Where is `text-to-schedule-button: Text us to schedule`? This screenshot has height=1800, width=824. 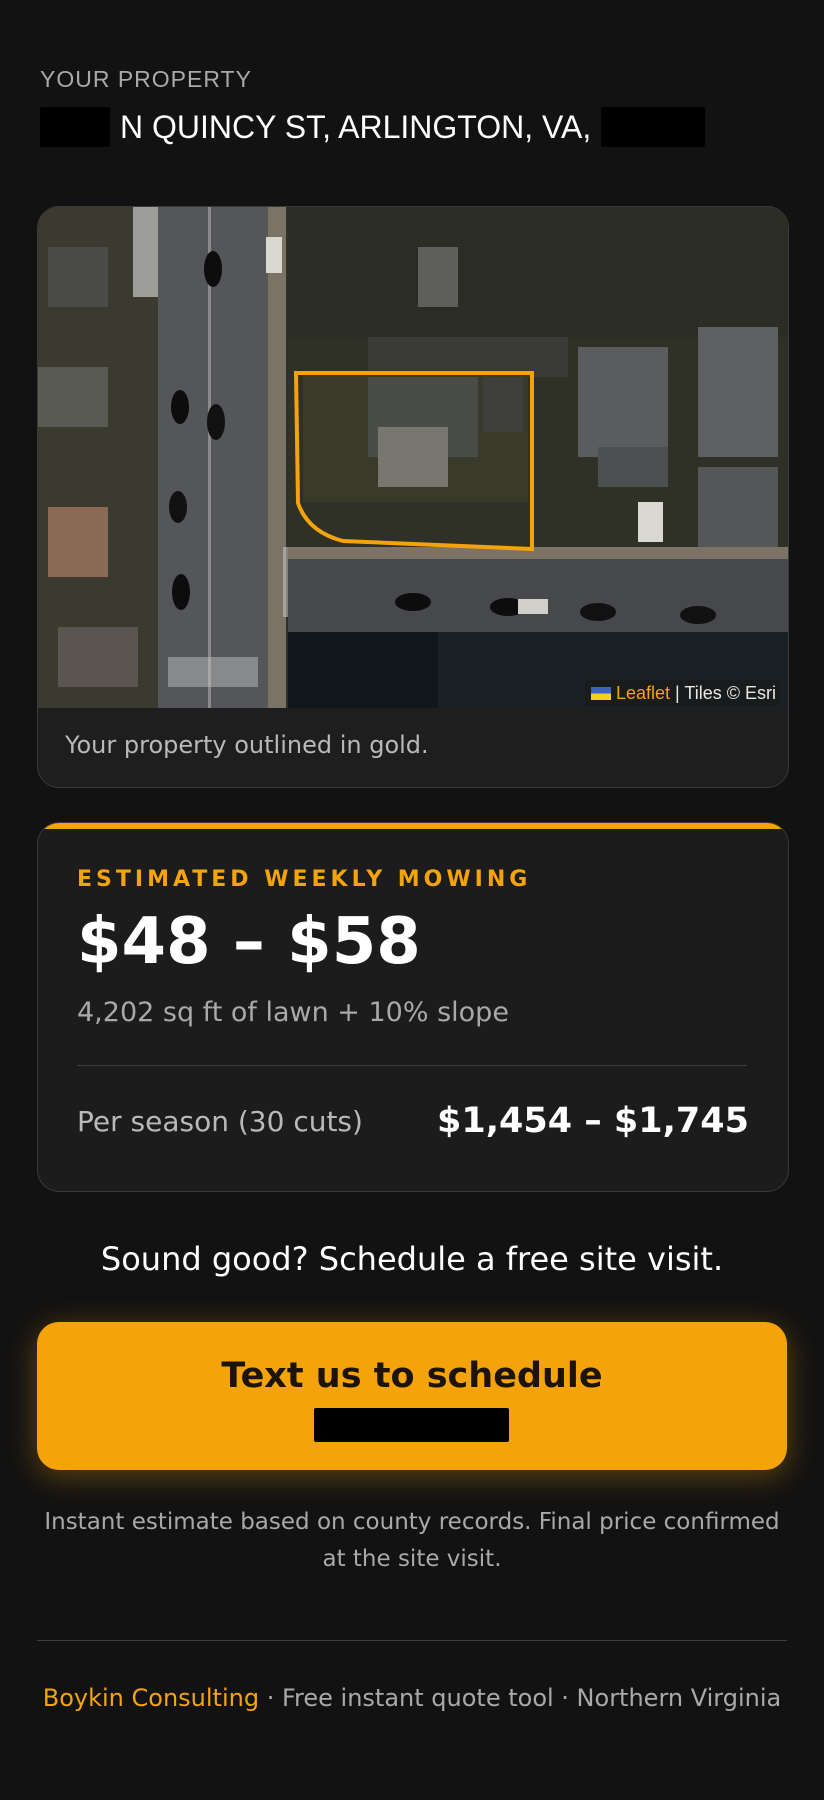
text-to-schedule-button: Text us to schedule is located at coordinates (412, 1396).